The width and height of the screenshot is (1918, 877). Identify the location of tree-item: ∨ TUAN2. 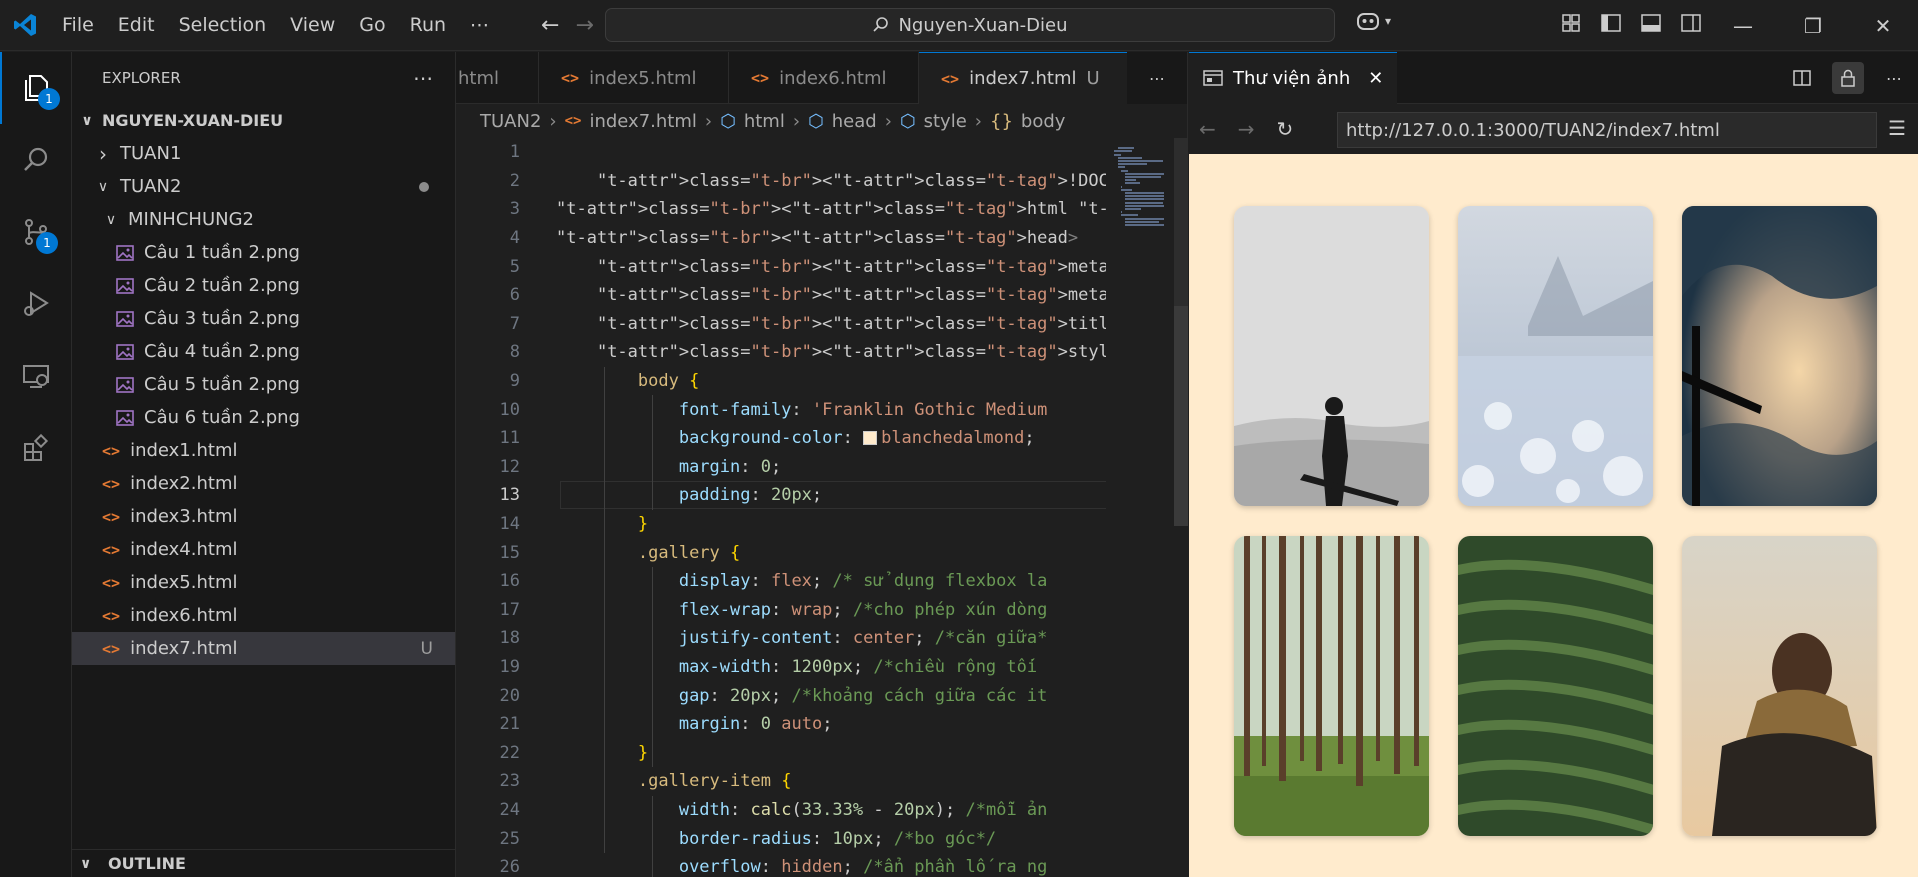
(263, 186).